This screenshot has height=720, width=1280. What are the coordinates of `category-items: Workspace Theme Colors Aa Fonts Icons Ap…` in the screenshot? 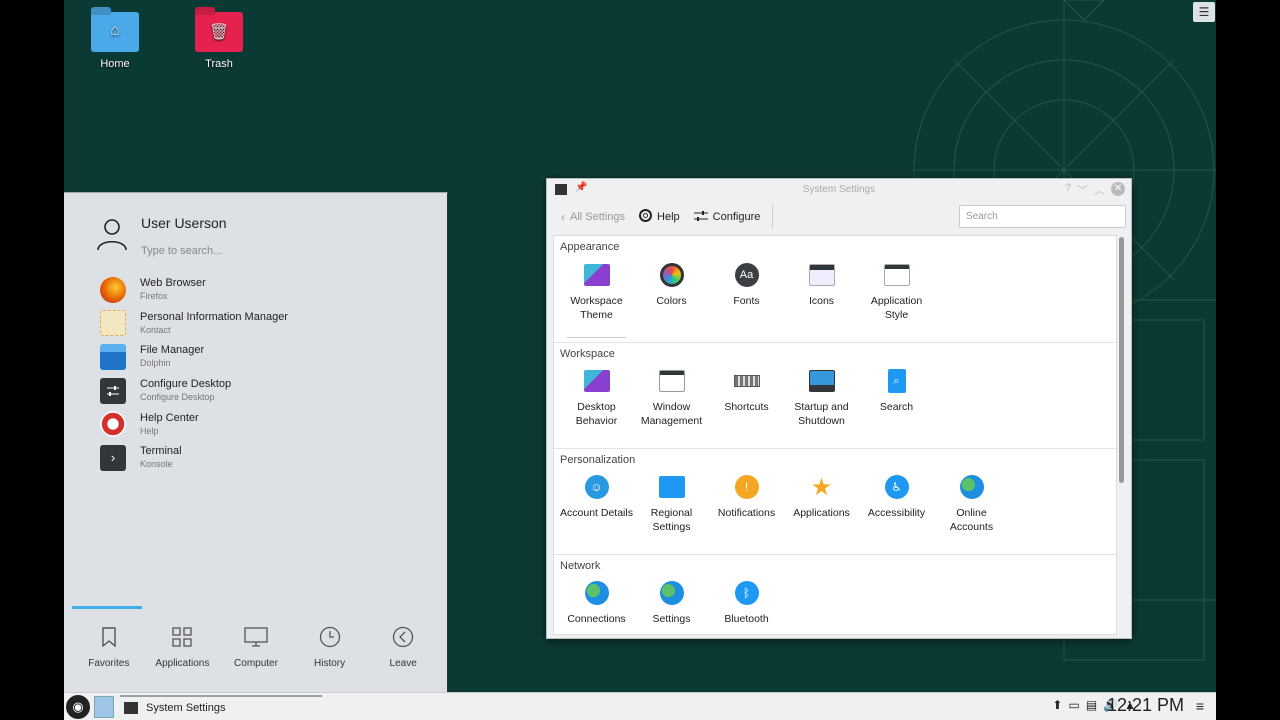 It's located at (835, 298).